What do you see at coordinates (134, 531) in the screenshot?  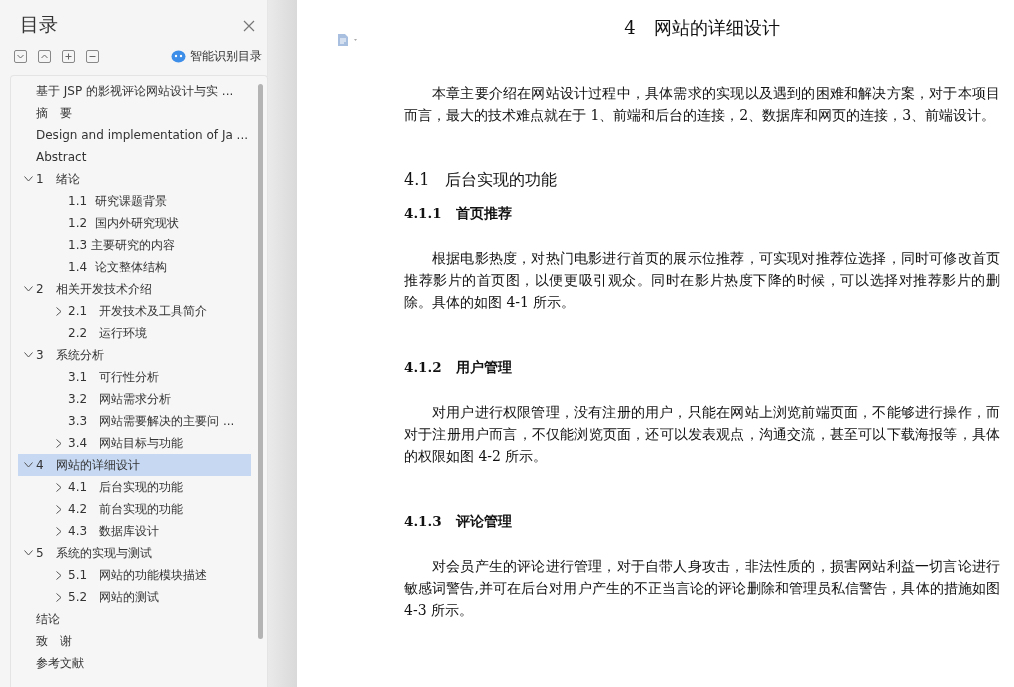 I see `toc-item: 4.3 数据库设计` at bounding box center [134, 531].